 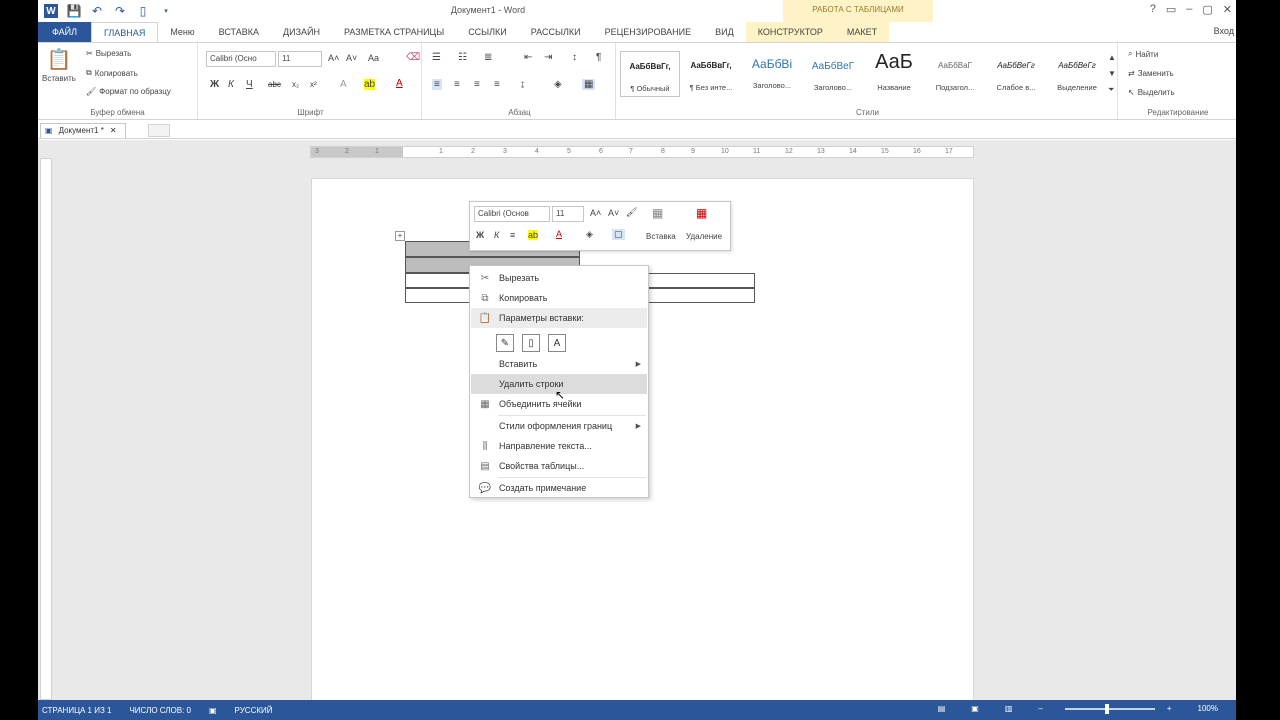 What do you see at coordinates (74, 11) in the screenshot?
I see `save-icon: 💾` at bounding box center [74, 11].